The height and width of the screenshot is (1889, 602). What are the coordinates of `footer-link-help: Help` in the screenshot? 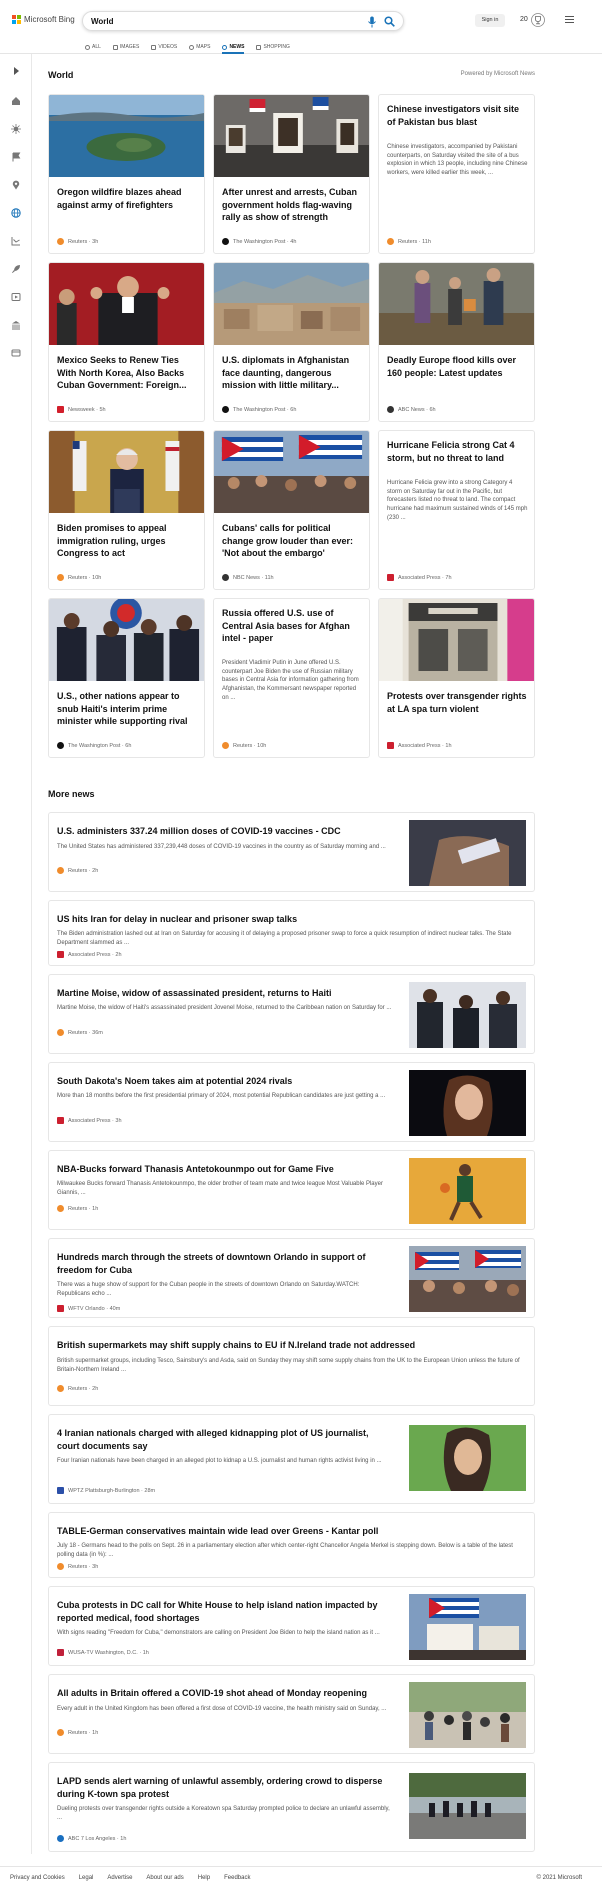 It's located at (204, 1878).